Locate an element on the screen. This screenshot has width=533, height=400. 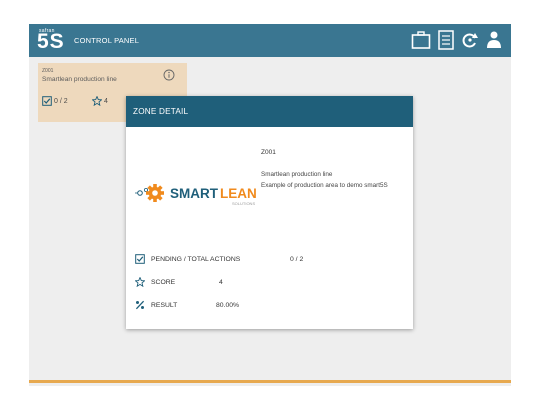
detail-code: Z001 is located at coordinates (268, 152).